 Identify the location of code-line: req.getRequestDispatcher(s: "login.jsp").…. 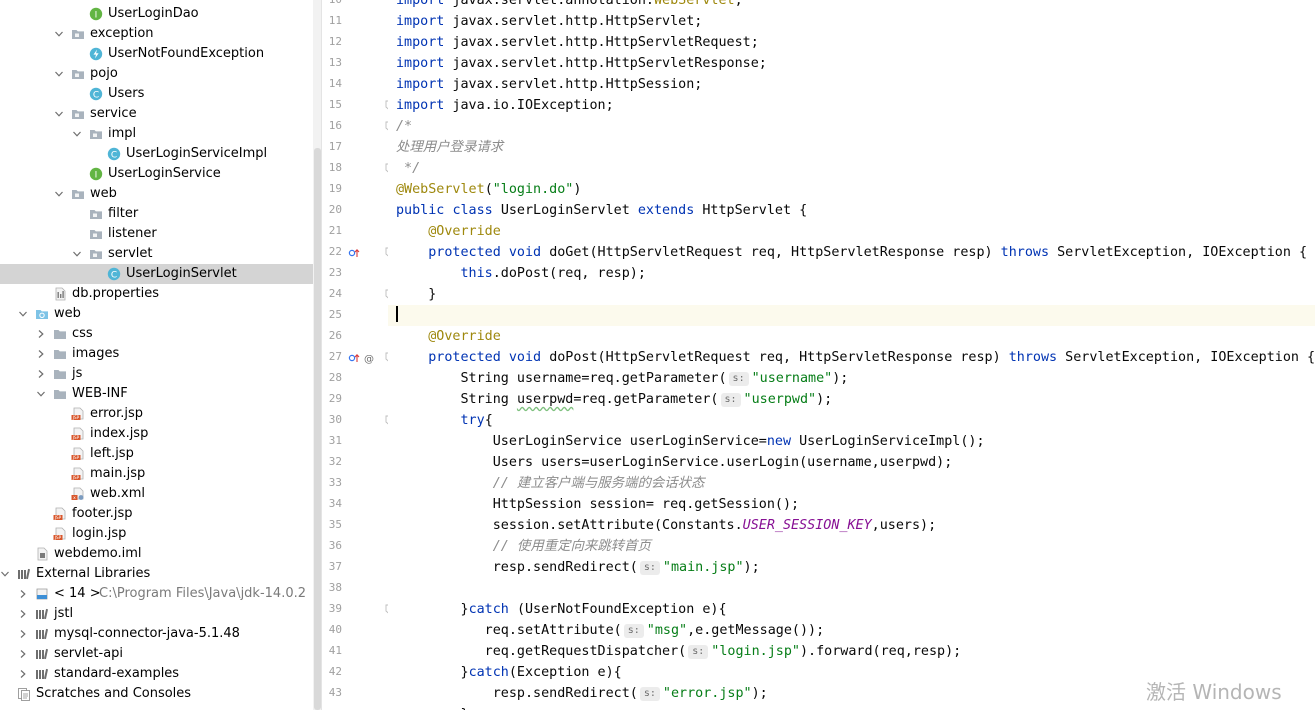
(851, 651).